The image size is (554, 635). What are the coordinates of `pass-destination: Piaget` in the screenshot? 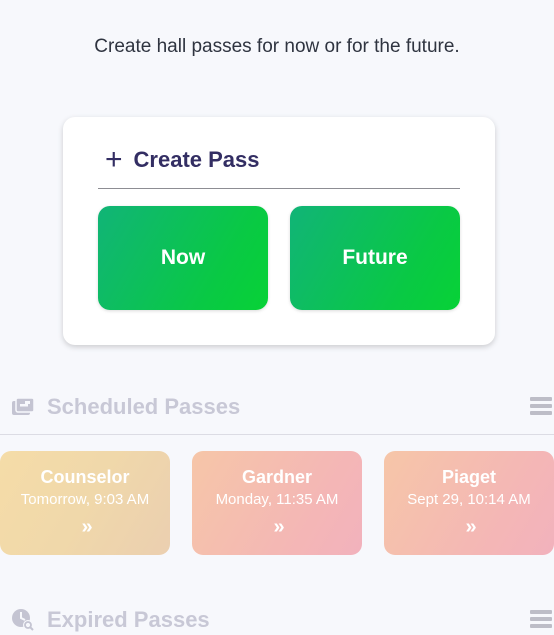 It's located at (469, 477).